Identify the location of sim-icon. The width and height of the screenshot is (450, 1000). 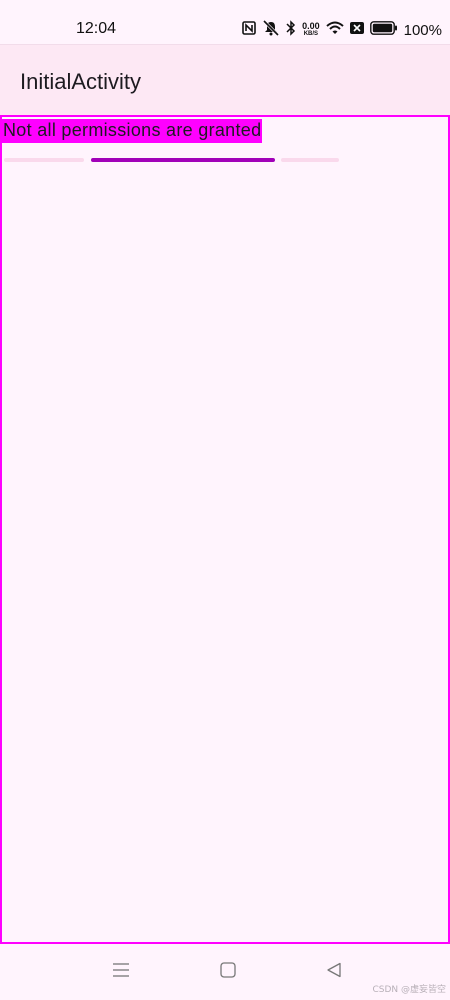
(356, 30).